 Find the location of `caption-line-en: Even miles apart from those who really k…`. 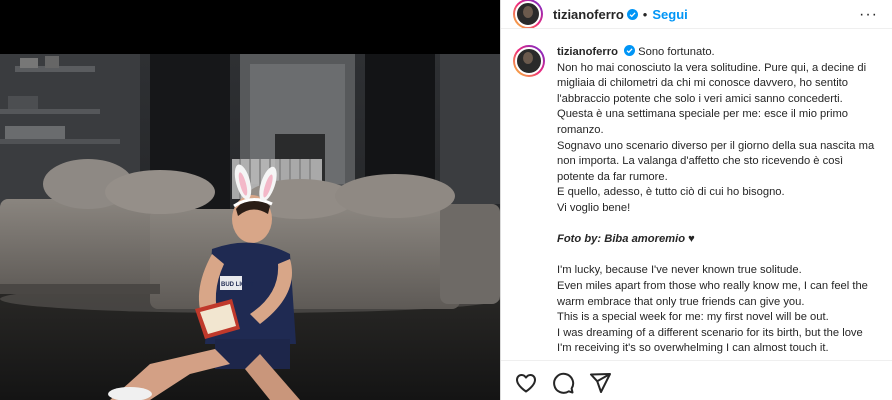

caption-line-en: Even miles apart from those who really k… is located at coordinates (712, 285).